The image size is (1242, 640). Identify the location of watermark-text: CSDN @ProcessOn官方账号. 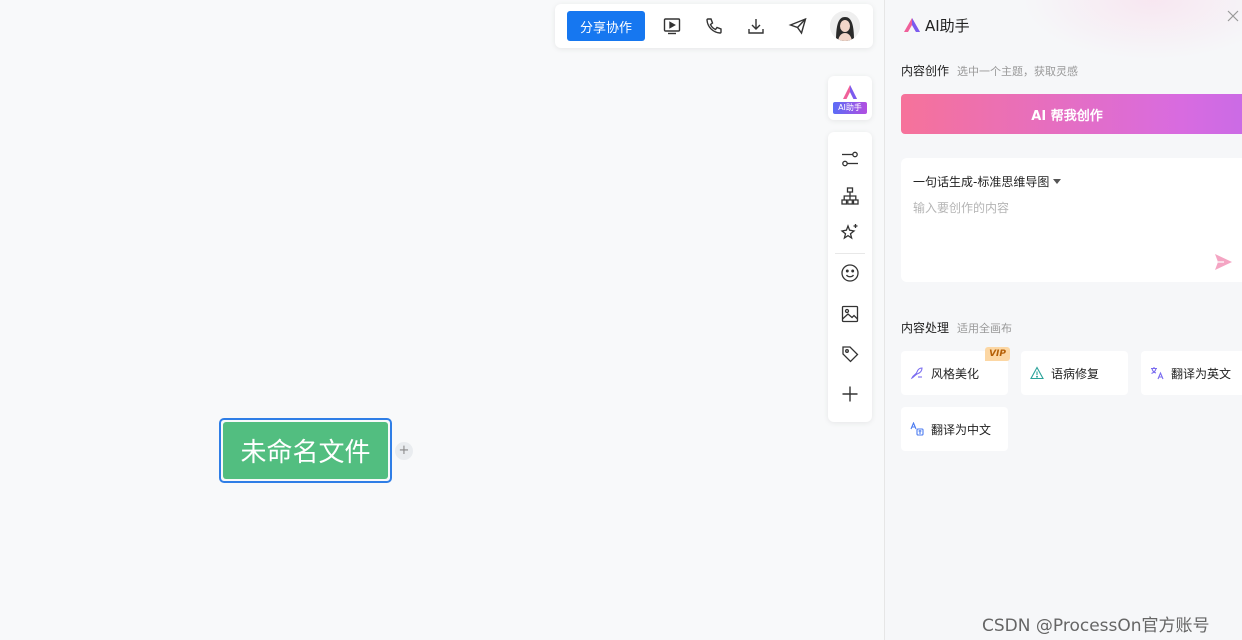
(1096, 626).